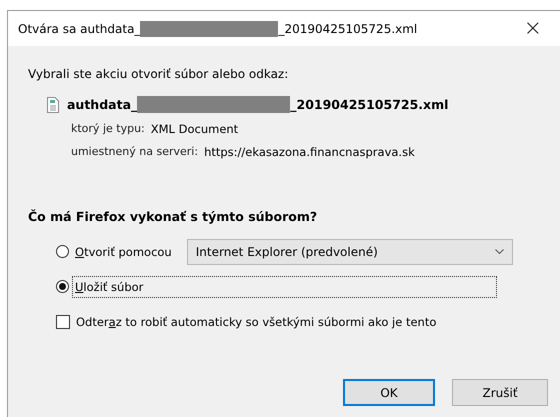 The width and height of the screenshot is (560, 417). I want to click on ok-button: OK, so click(389, 392).